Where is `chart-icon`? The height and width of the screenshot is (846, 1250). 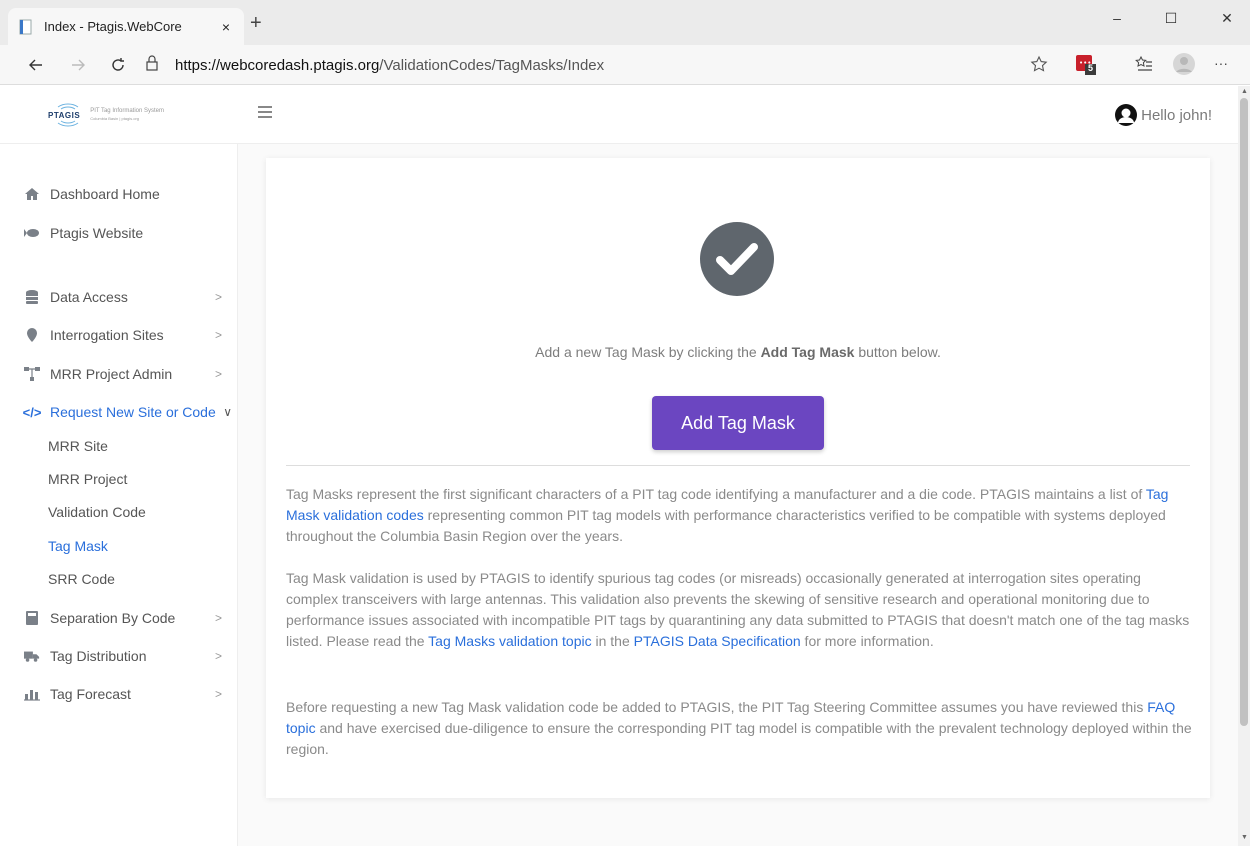 chart-icon is located at coordinates (32, 694).